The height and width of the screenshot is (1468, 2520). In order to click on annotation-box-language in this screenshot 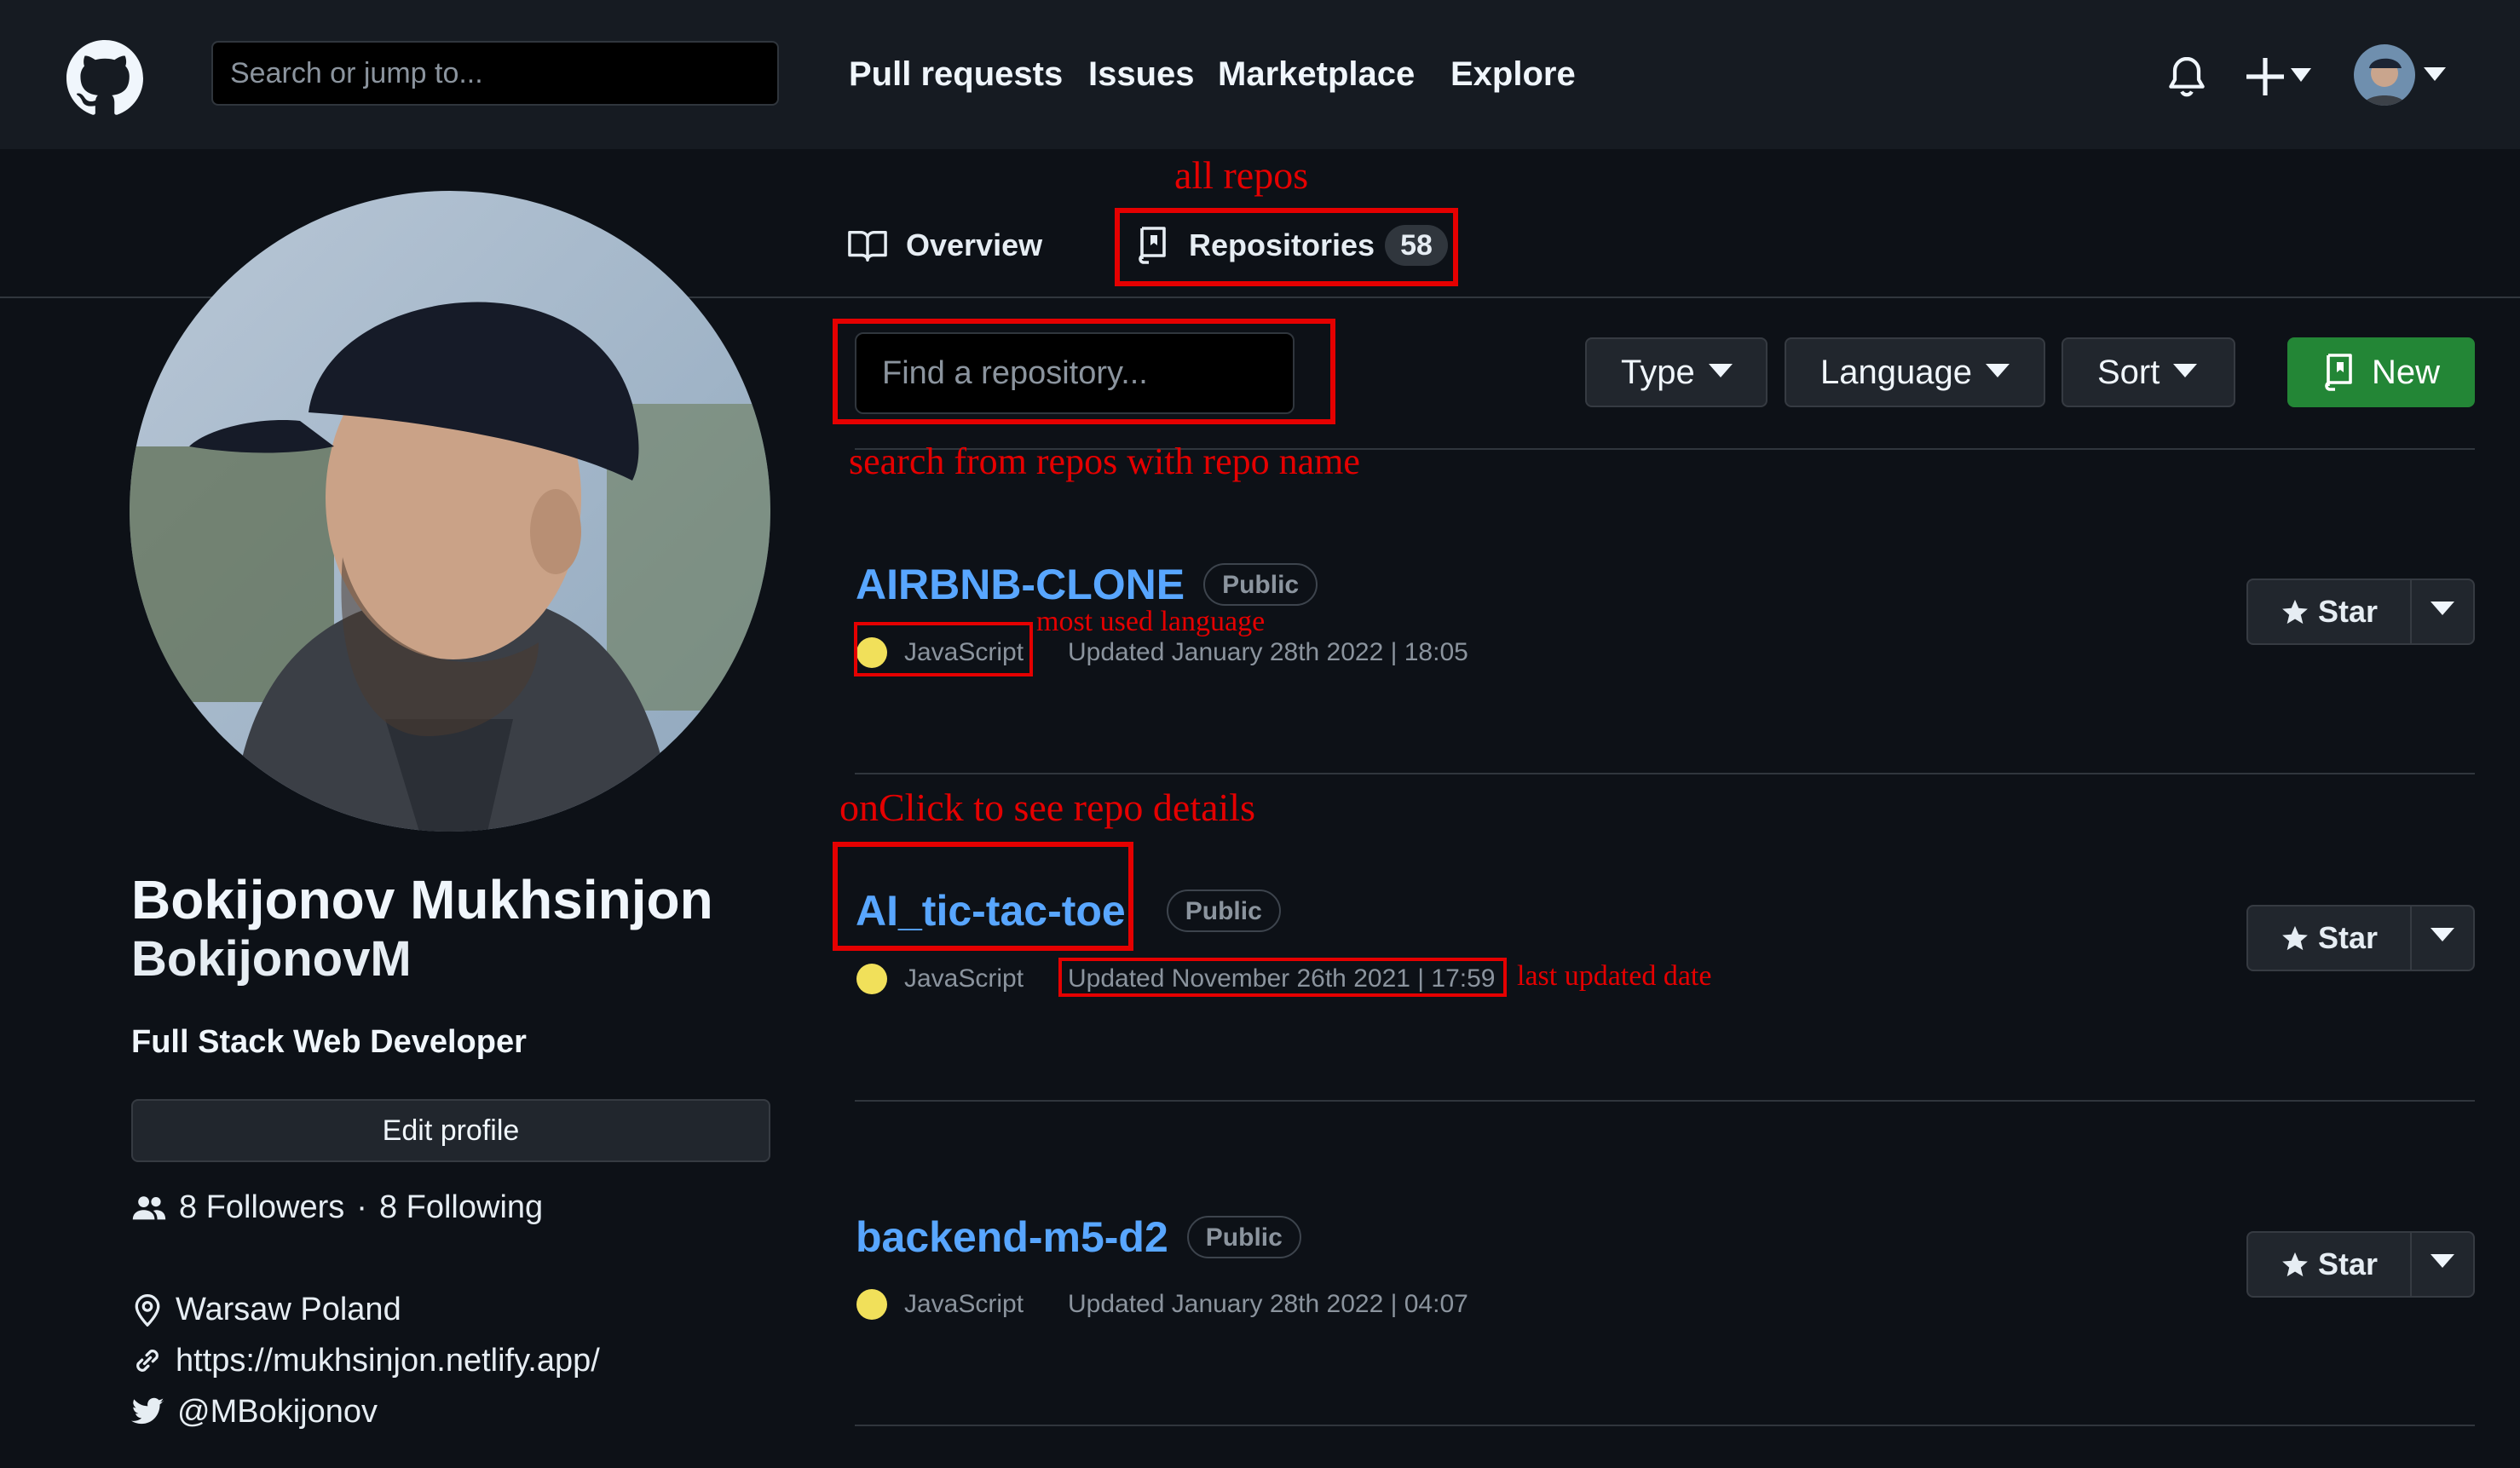, I will do `click(944, 649)`.